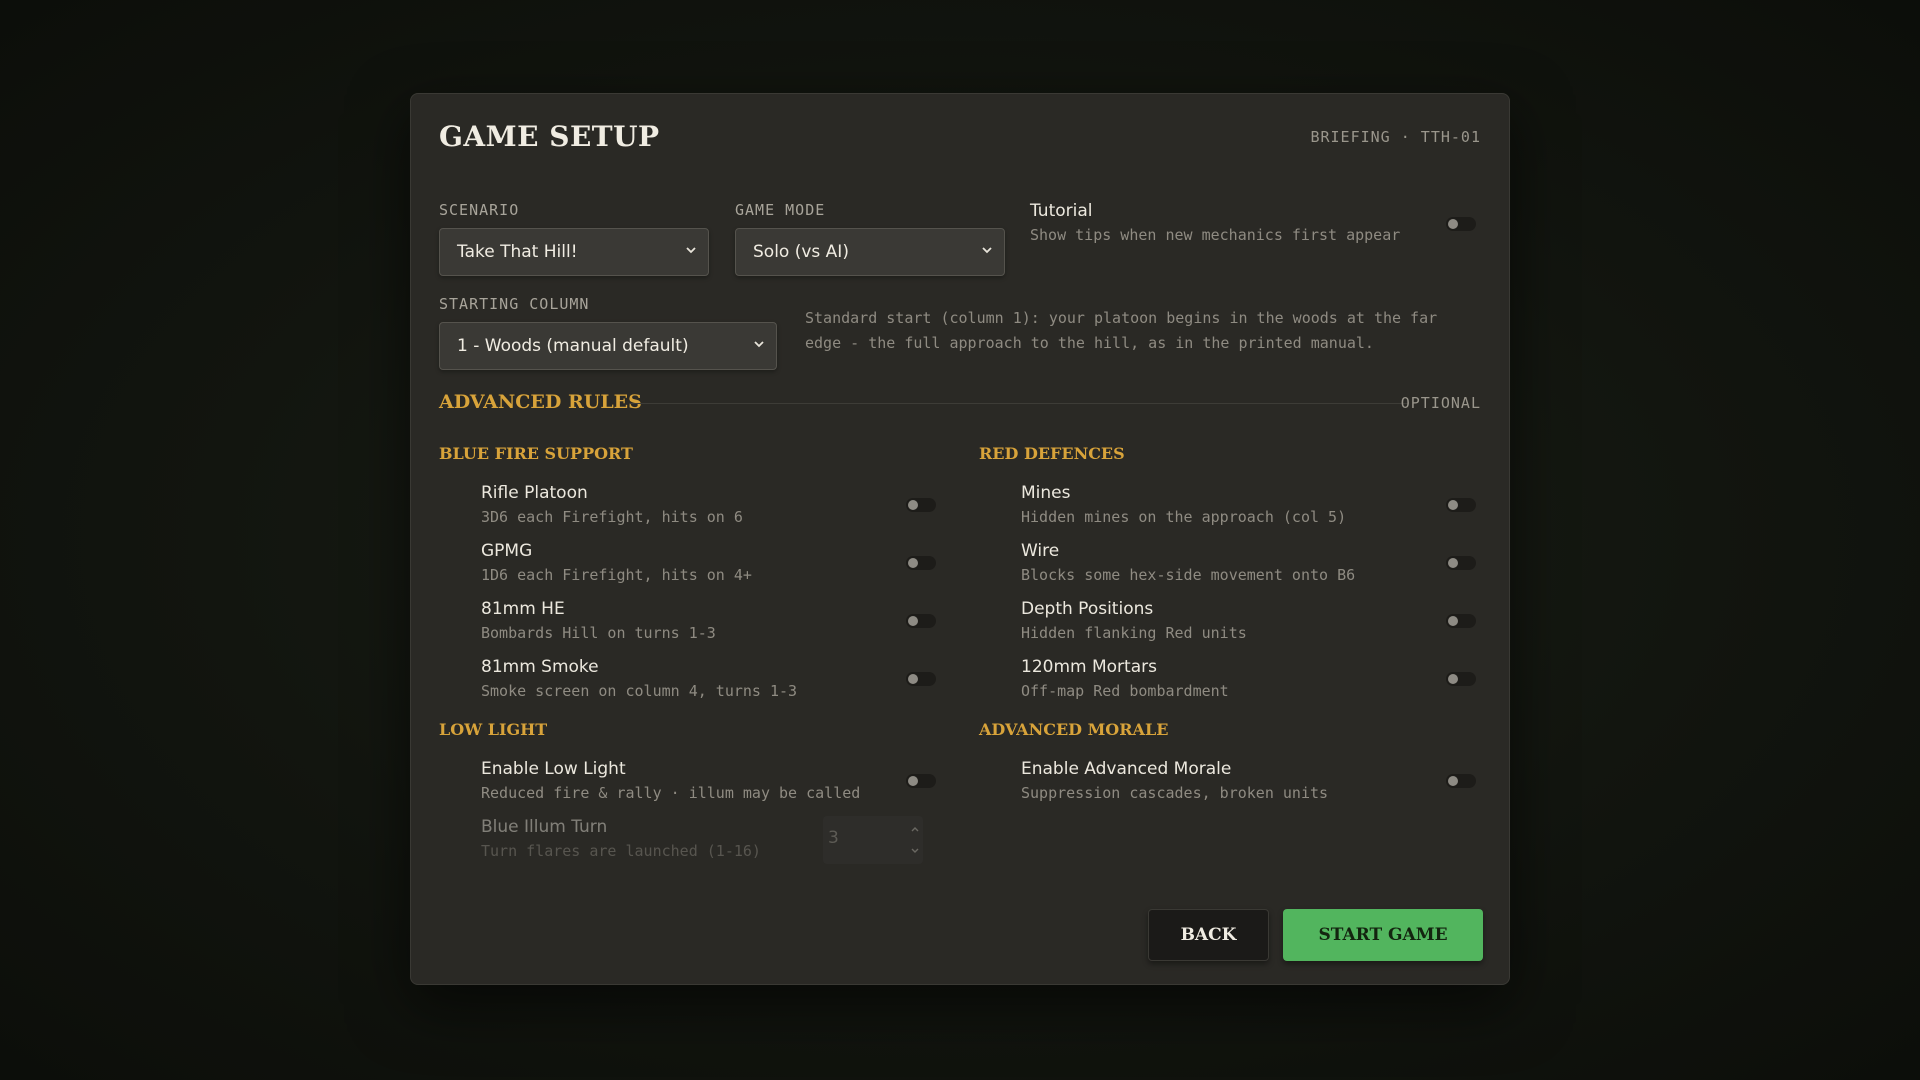 Image resolution: width=1920 pixels, height=1080 pixels. Describe the element at coordinates (921, 679) in the screenshot. I see `81mm-smoke-toggle` at that location.